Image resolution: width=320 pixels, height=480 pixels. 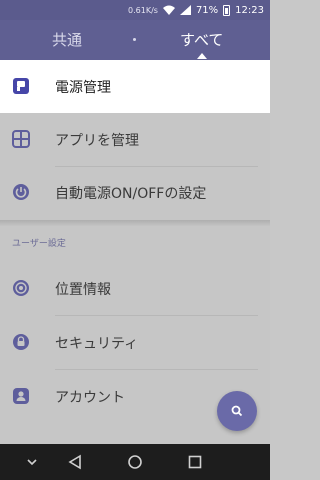 I want to click on recents-icon, so click(x=195, y=462).